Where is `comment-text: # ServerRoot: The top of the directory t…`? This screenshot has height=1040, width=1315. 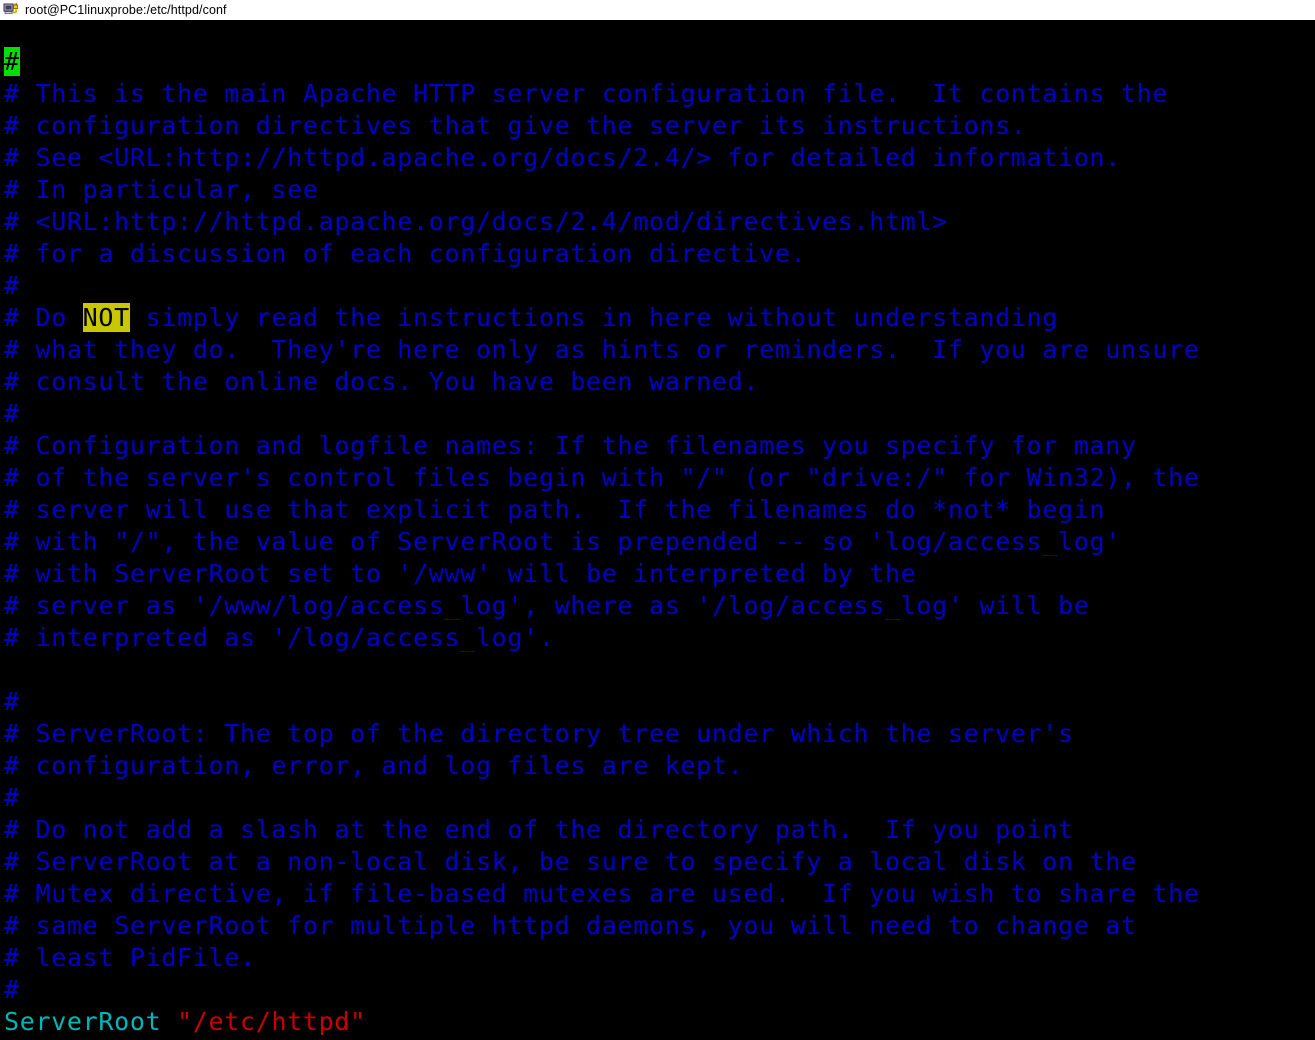 comment-text: # ServerRoot: The top of the directory t… is located at coordinates (539, 733).